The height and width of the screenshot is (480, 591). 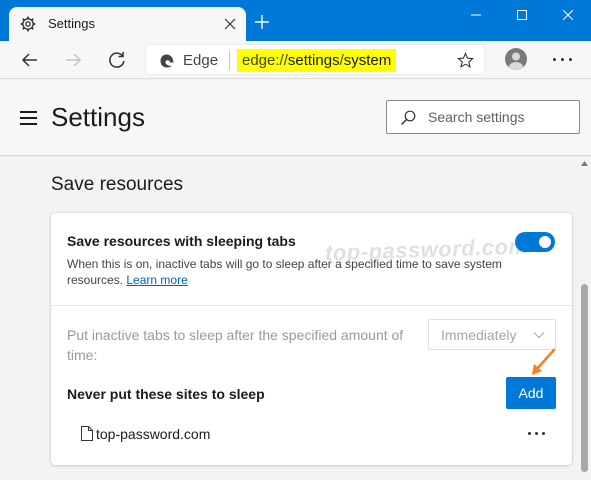 I want to click on sleeping-tabs-toggle, so click(x=535, y=242).